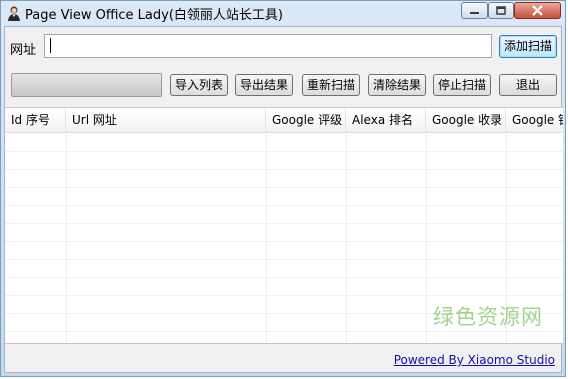 The width and height of the screenshot is (568, 379). Describe the element at coordinates (488, 317) in the screenshot. I see `site-watermark: 绿色资源网` at that location.